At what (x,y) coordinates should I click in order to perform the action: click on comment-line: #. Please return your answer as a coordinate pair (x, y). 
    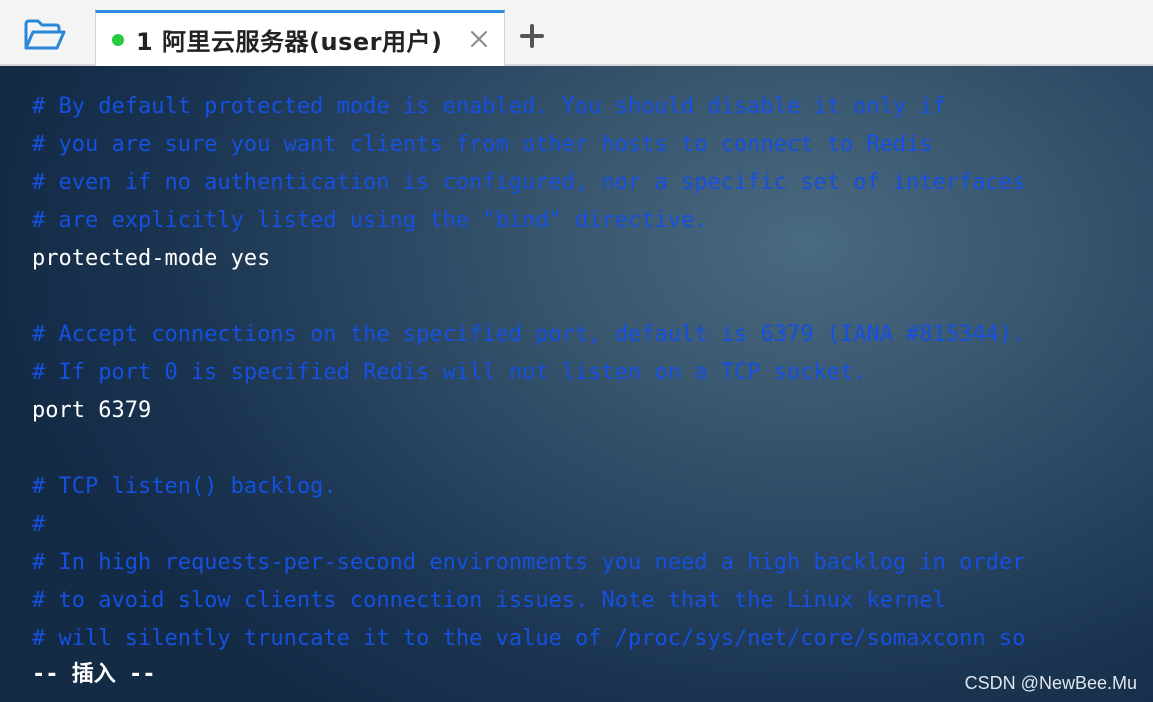
    Looking at the image, I should click on (39, 524).